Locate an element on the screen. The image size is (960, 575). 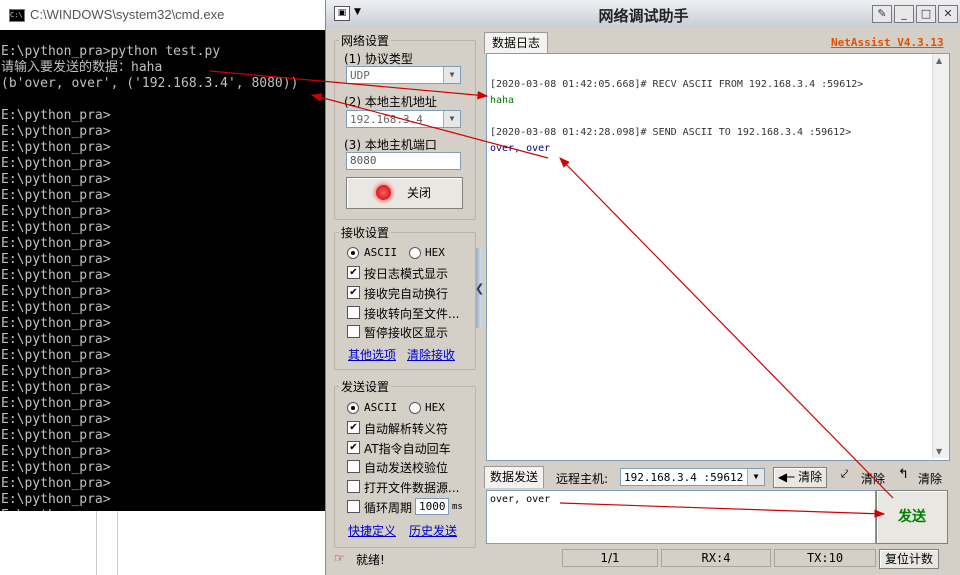
log-scrollbar: ▲ ▼ is located at coordinates (940, 256).